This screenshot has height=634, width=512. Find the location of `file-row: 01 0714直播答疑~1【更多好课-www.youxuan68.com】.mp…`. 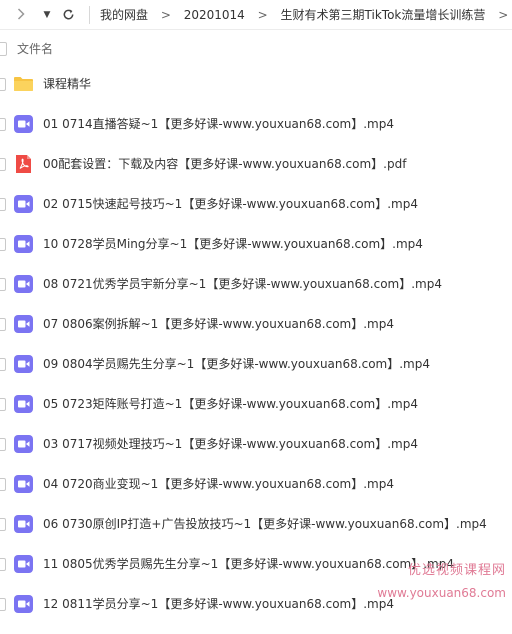

file-row: 01 0714直播答疑~1【更多好课-www.youxuan68.com】.mp… is located at coordinates (256, 124).